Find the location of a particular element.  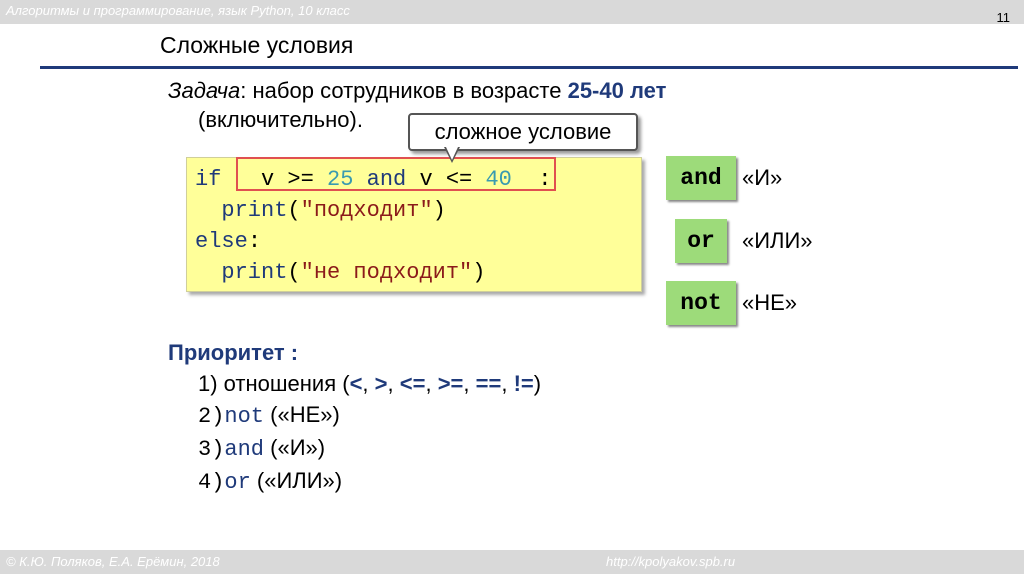

code-else-keyword: else is located at coordinates (221, 241).